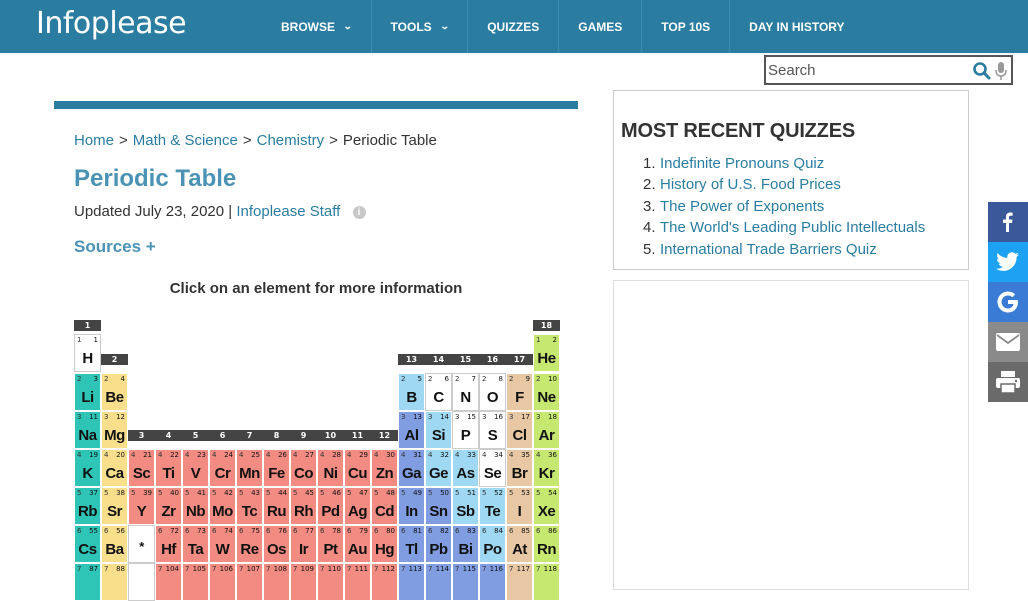 This screenshot has width=1028, height=601. I want to click on element-k: 4 19 K, so click(87, 468).